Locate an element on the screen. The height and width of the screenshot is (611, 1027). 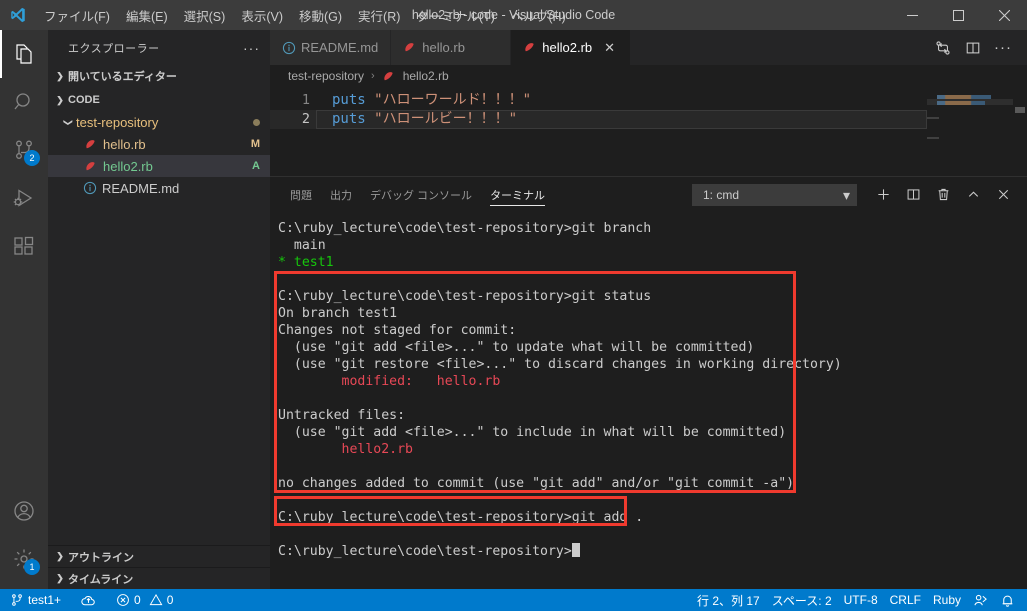
terminal-line: Changes not staged for commit: is located at coordinates (397, 330).